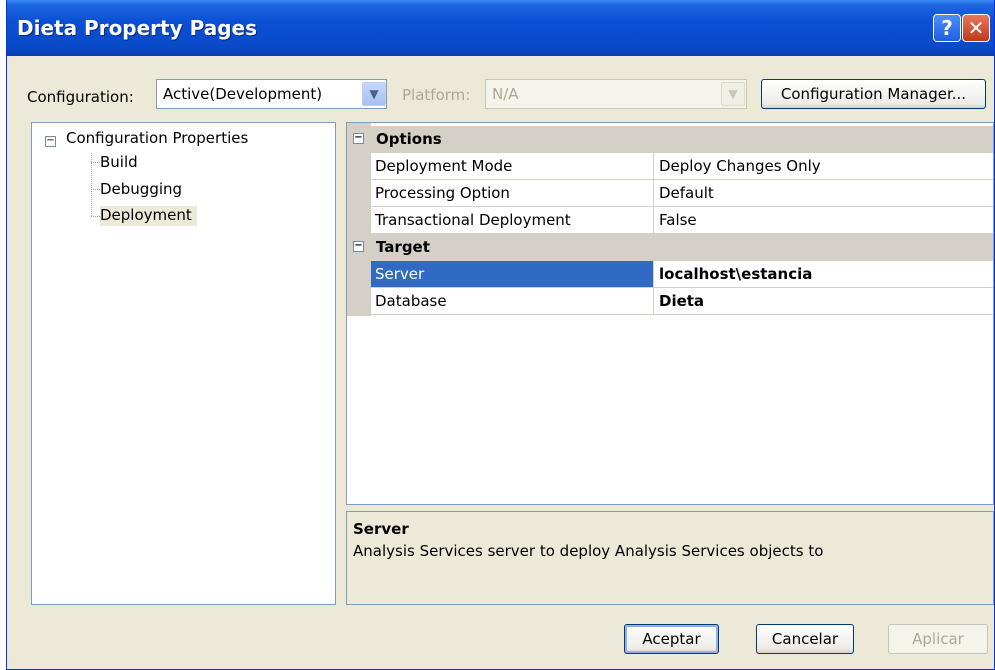 The height and width of the screenshot is (670, 995). What do you see at coordinates (409, 139) in the screenshot?
I see `category-label: Options` at bounding box center [409, 139].